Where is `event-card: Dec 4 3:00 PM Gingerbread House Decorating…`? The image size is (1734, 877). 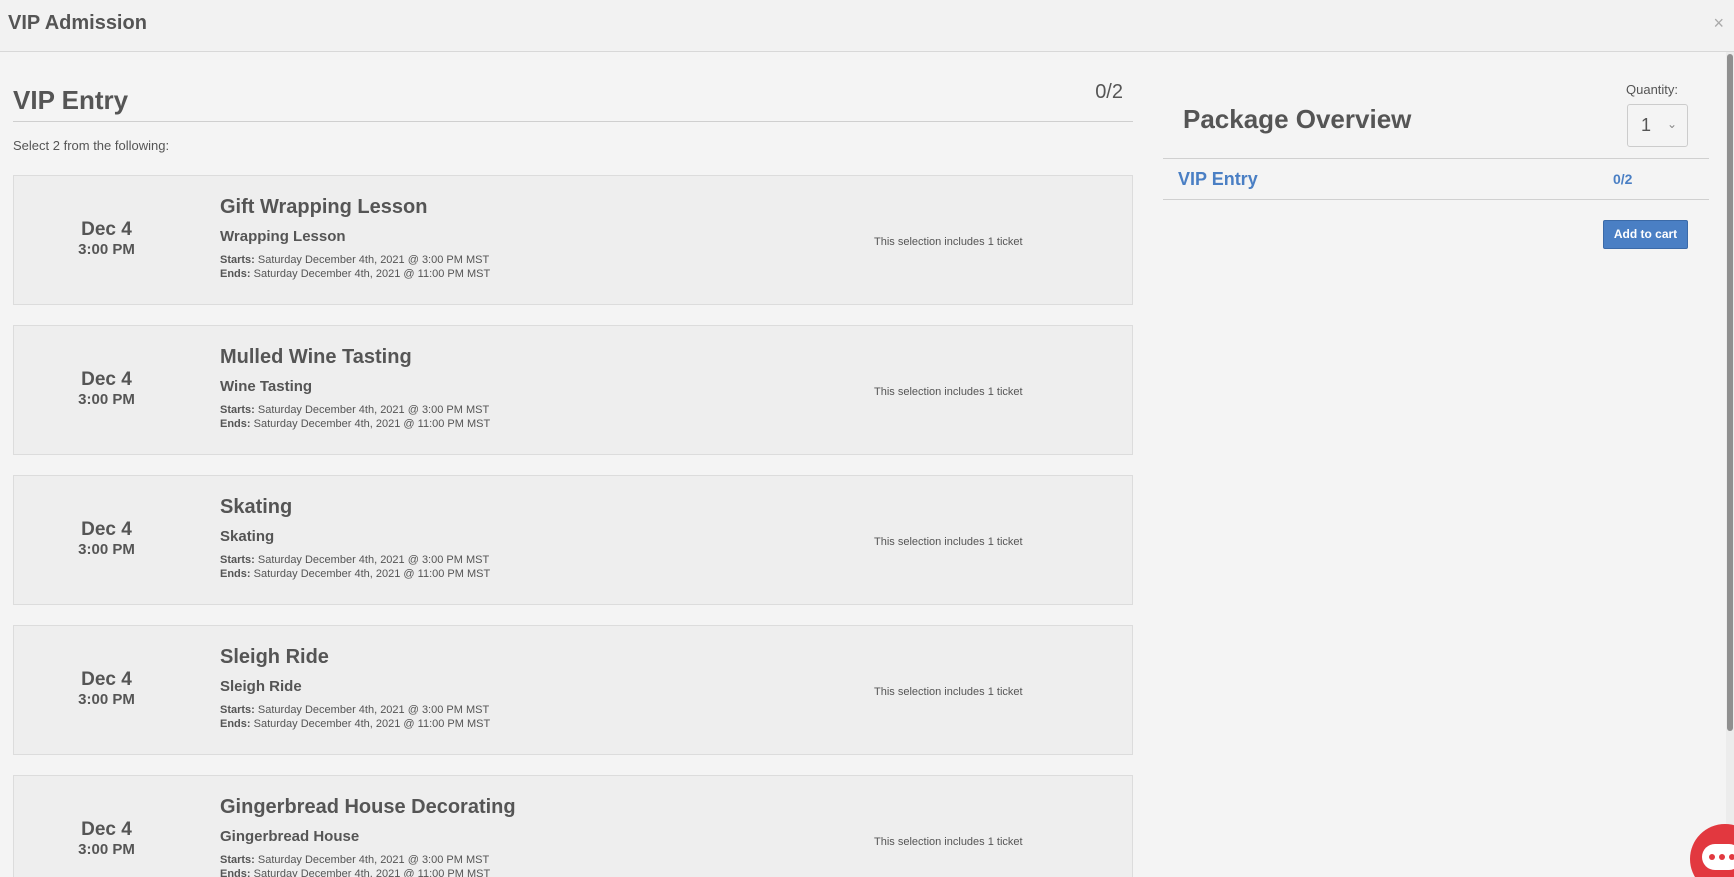 event-card: Dec 4 3:00 PM Gingerbread House Decorating… is located at coordinates (573, 826).